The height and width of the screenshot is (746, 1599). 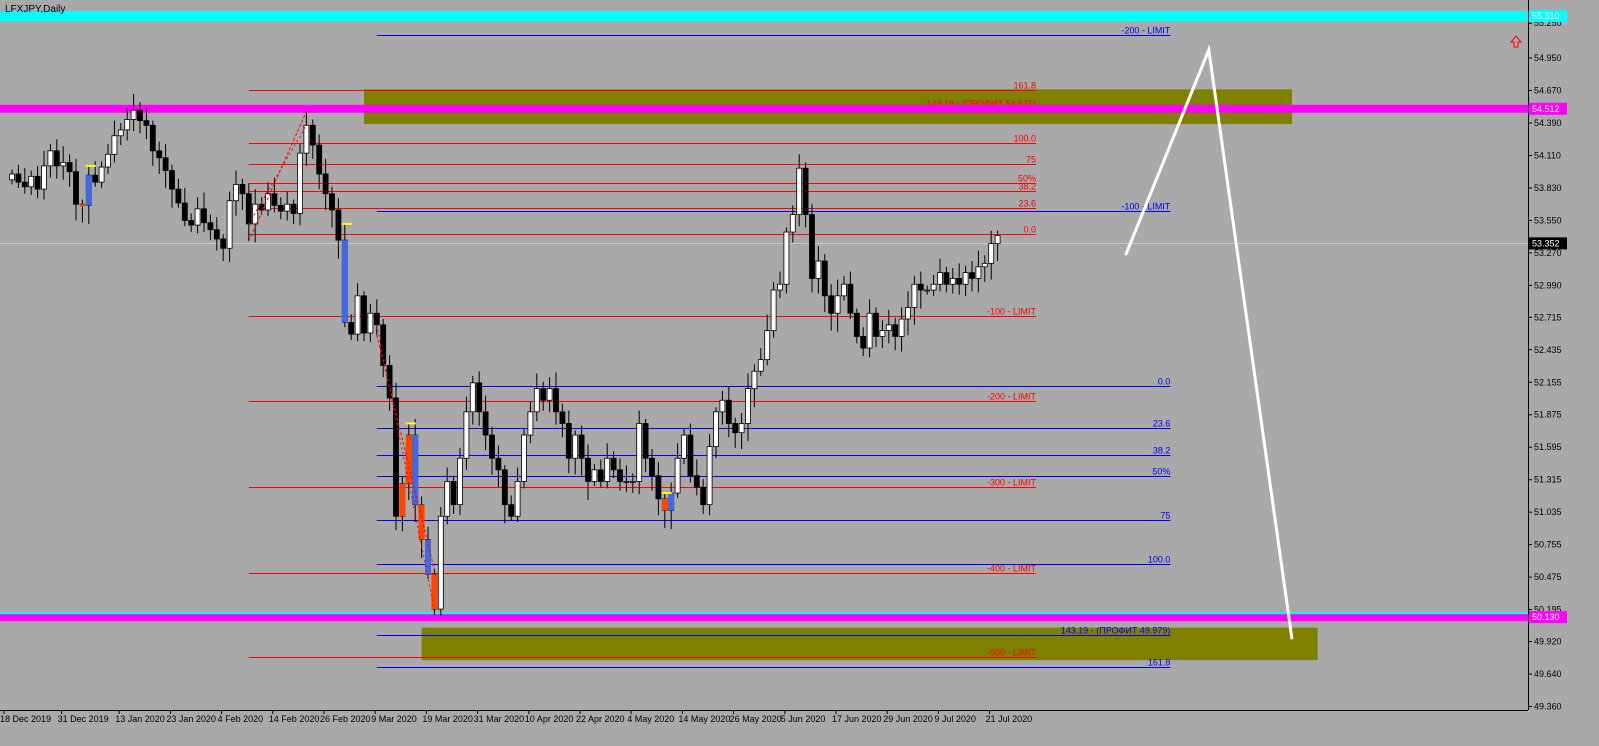 What do you see at coordinates (1159, 663) in the screenshot?
I see `fibo-blue-level-label-9: 161.8` at bounding box center [1159, 663].